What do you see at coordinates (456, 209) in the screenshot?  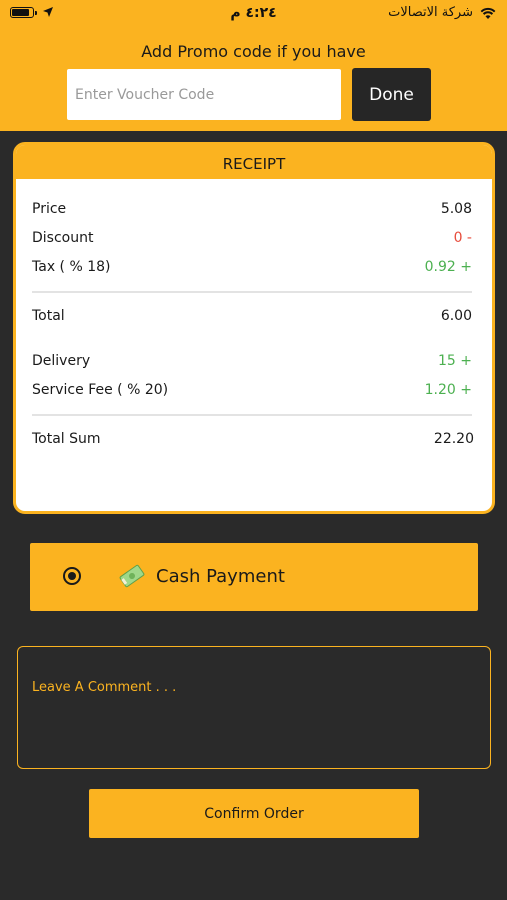 I see `row-value: 5.08` at bounding box center [456, 209].